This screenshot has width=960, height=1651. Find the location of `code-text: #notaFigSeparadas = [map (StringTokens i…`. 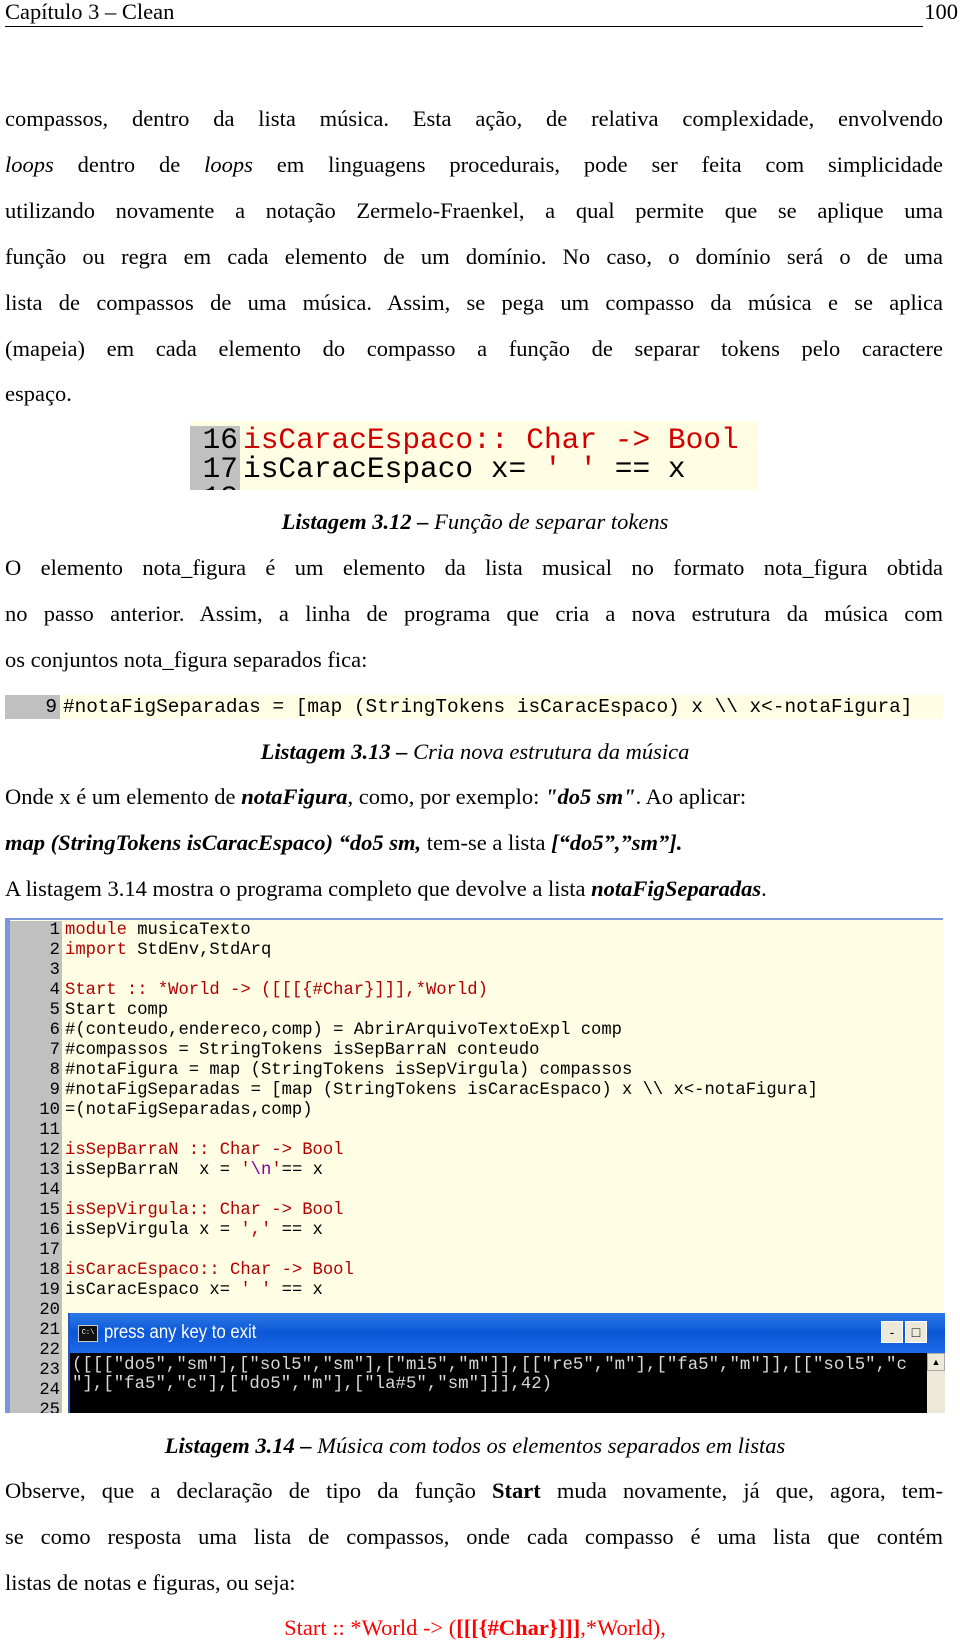

code-text: #notaFigSeparadas = [map (StringTokens i… is located at coordinates (486, 707).